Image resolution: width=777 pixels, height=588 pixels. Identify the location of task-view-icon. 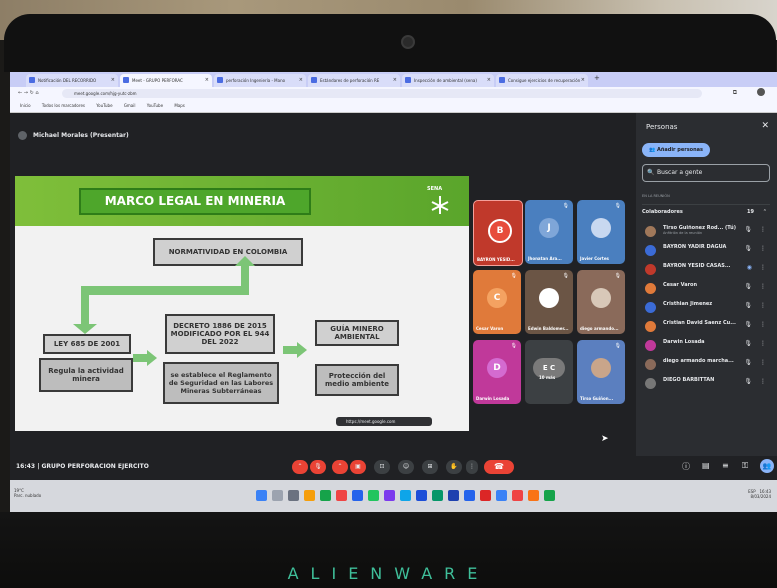
(293, 495).